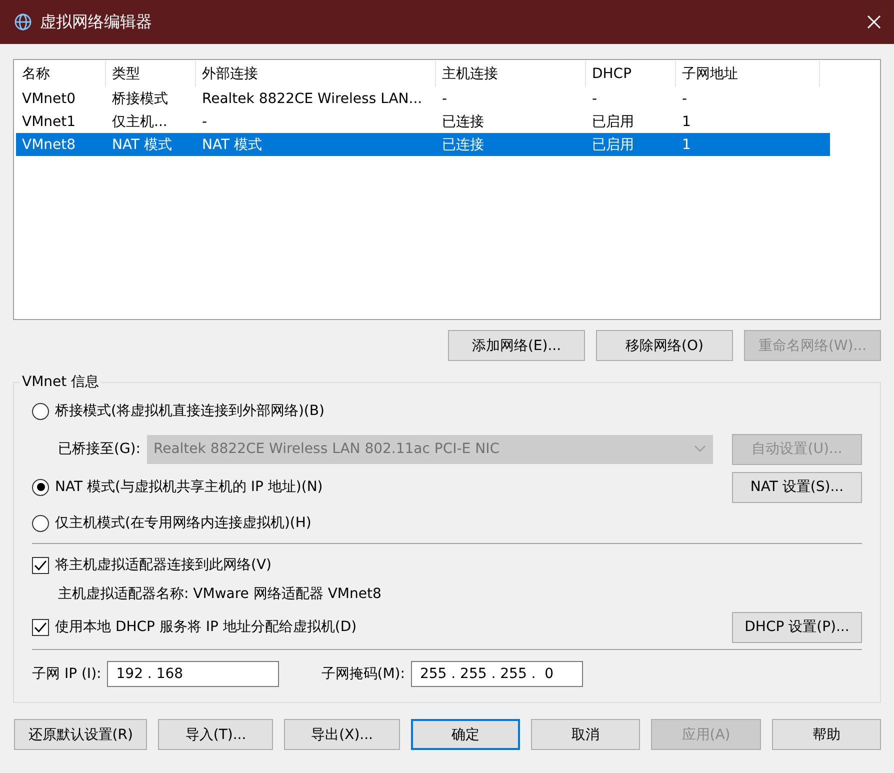 Image resolution: width=894 pixels, height=773 pixels. What do you see at coordinates (99, 449) in the screenshot?
I see `bridge-label: 已桥接至(G):` at bounding box center [99, 449].